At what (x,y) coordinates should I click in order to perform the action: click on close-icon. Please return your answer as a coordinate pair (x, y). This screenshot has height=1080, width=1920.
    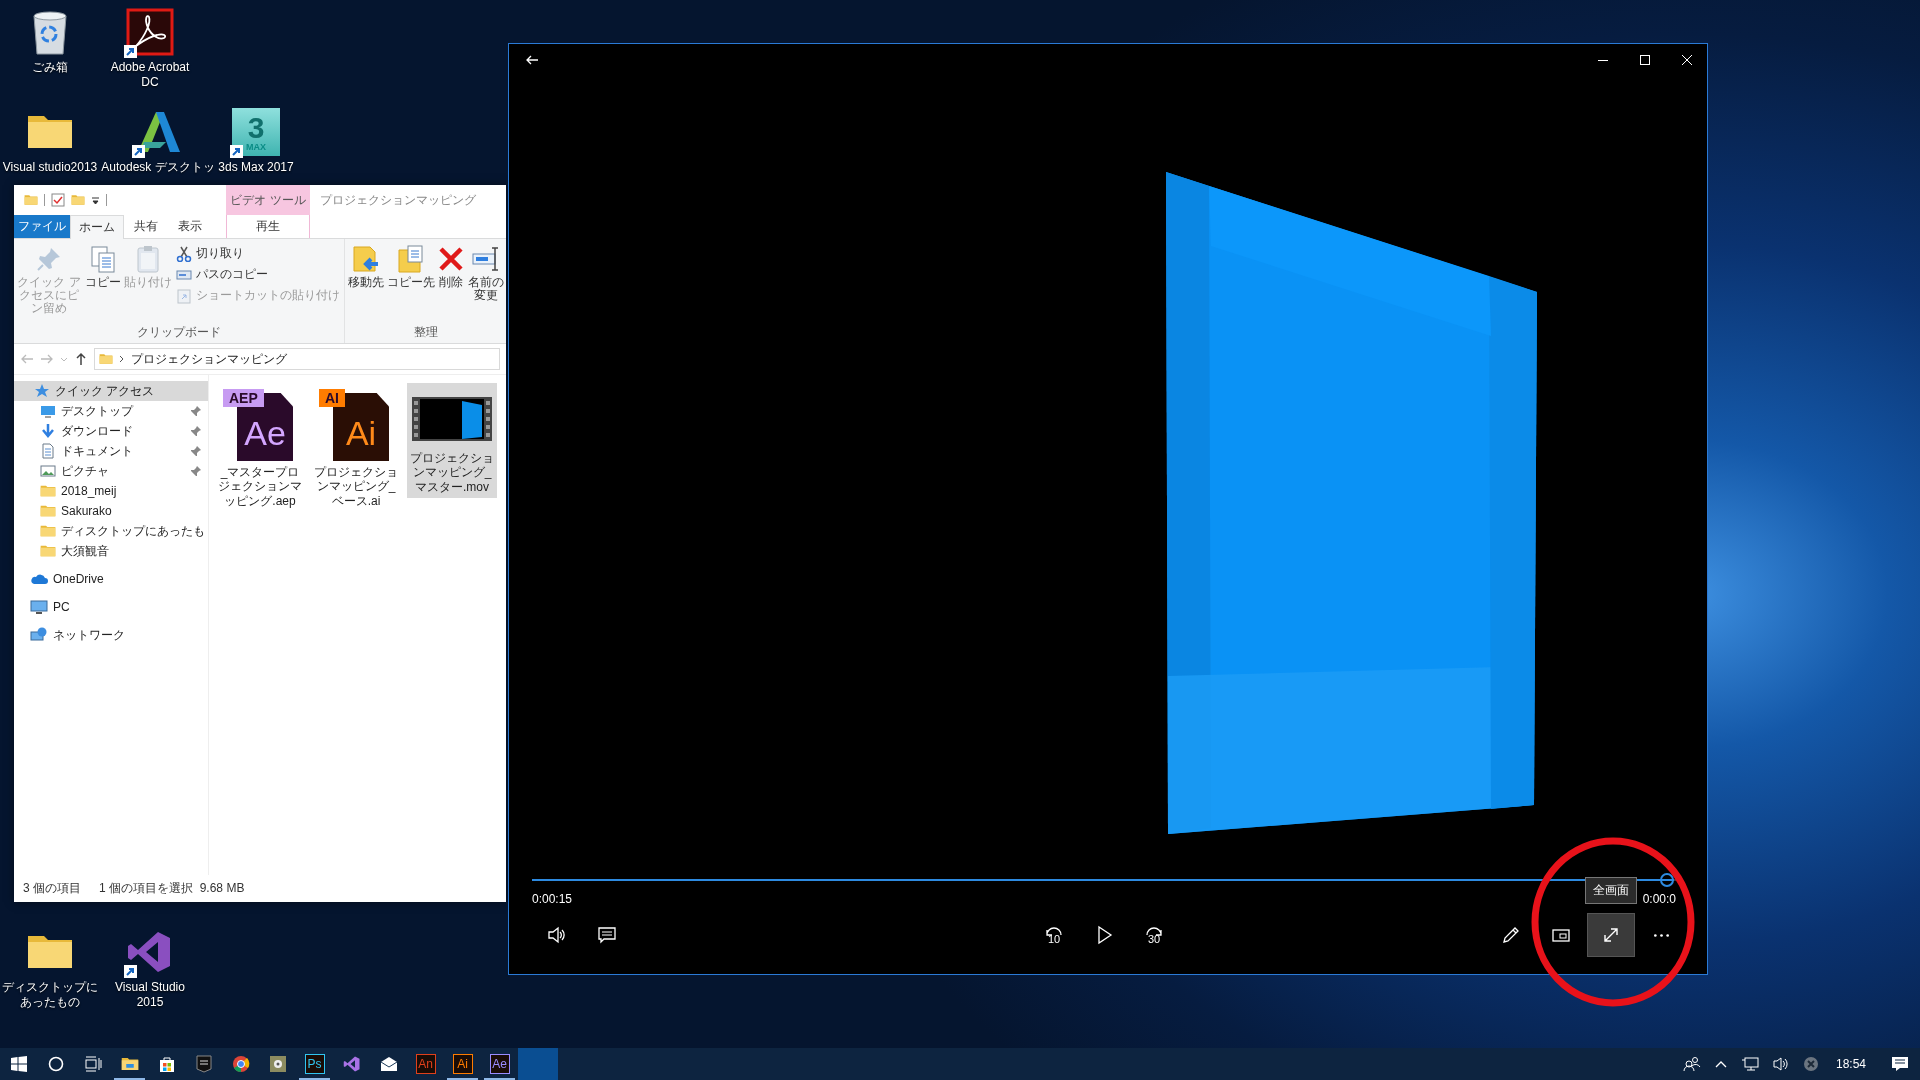
    Looking at the image, I should click on (1687, 60).